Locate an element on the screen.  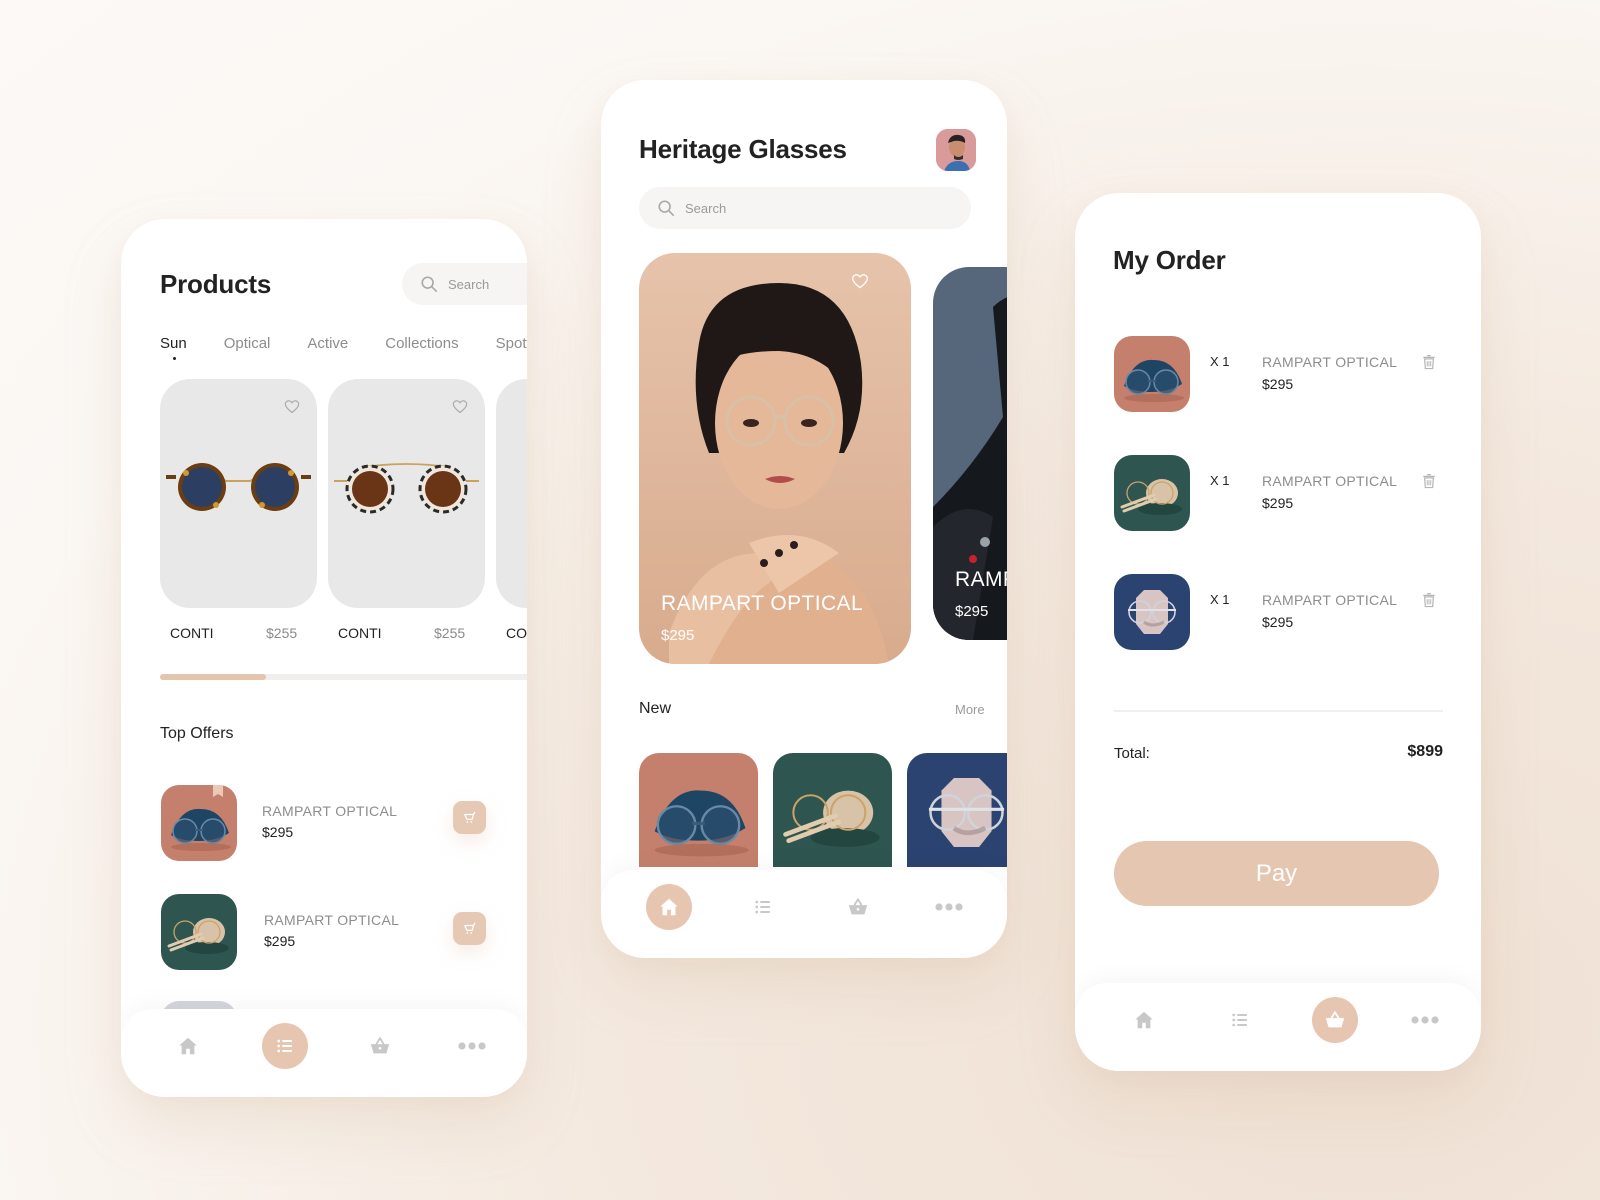
featured-price: $295 is located at coordinates (678, 635).